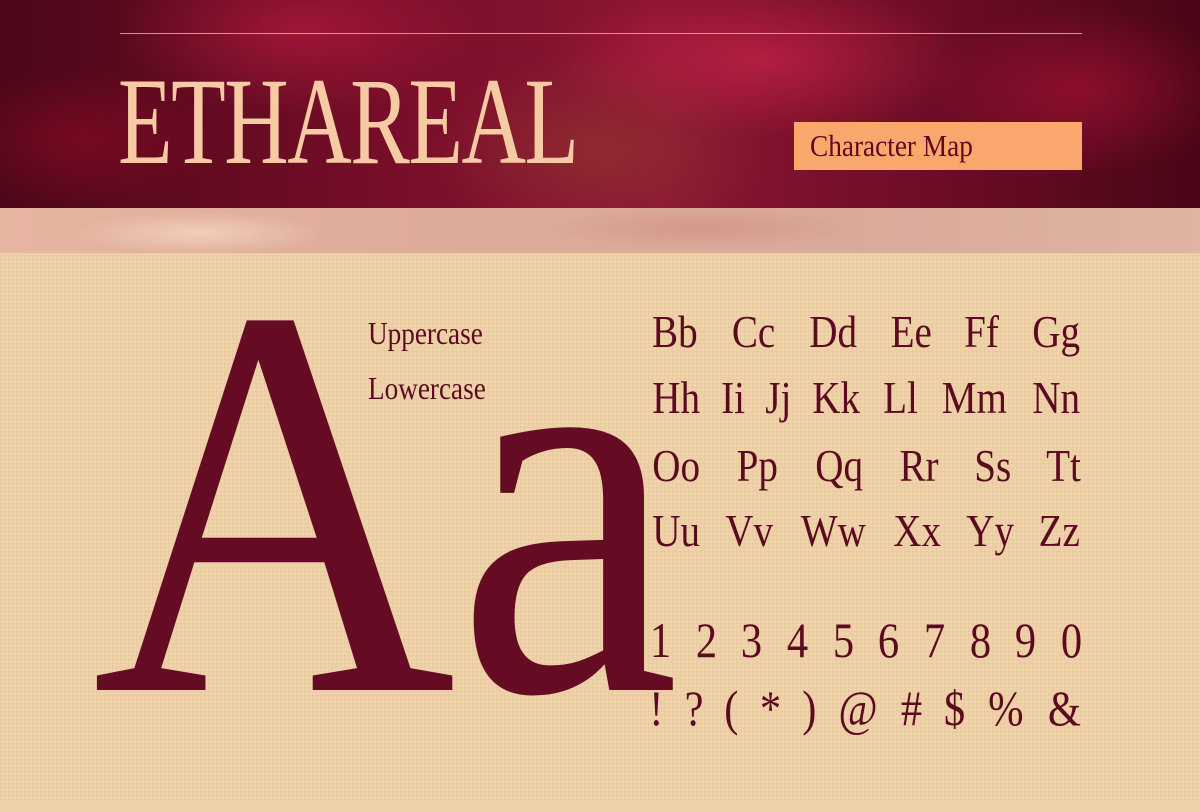  Describe the element at coordinates (911, 331) in the screenshot. I see `glyph-pair: Ee` at that location.